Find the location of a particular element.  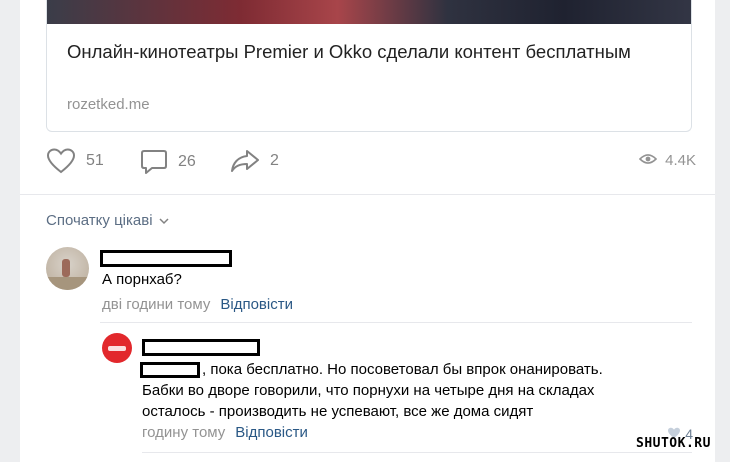

reply-author-avatar is located at coordinates (117, 348).